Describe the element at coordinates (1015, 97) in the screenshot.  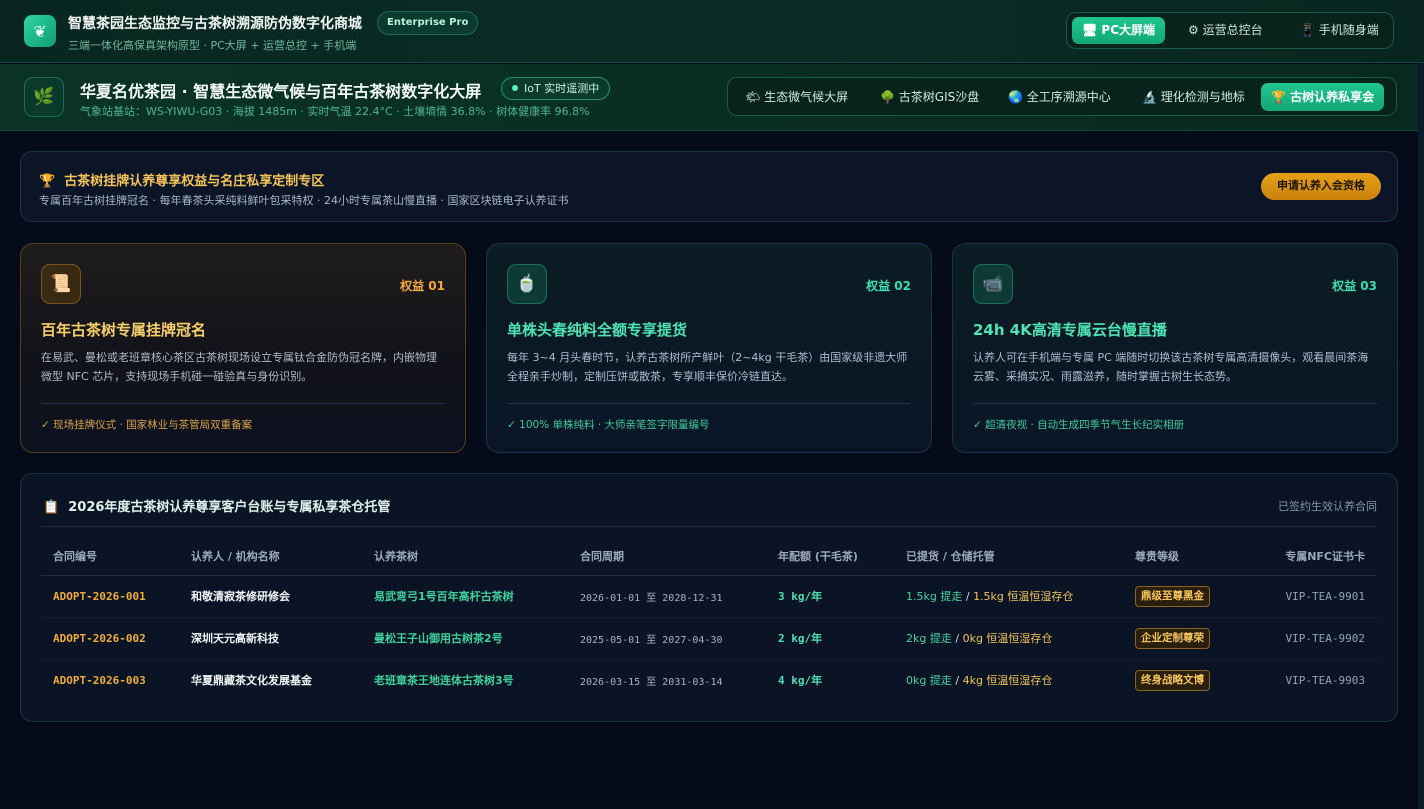
I see `globe-icon: 🌏` at that location.